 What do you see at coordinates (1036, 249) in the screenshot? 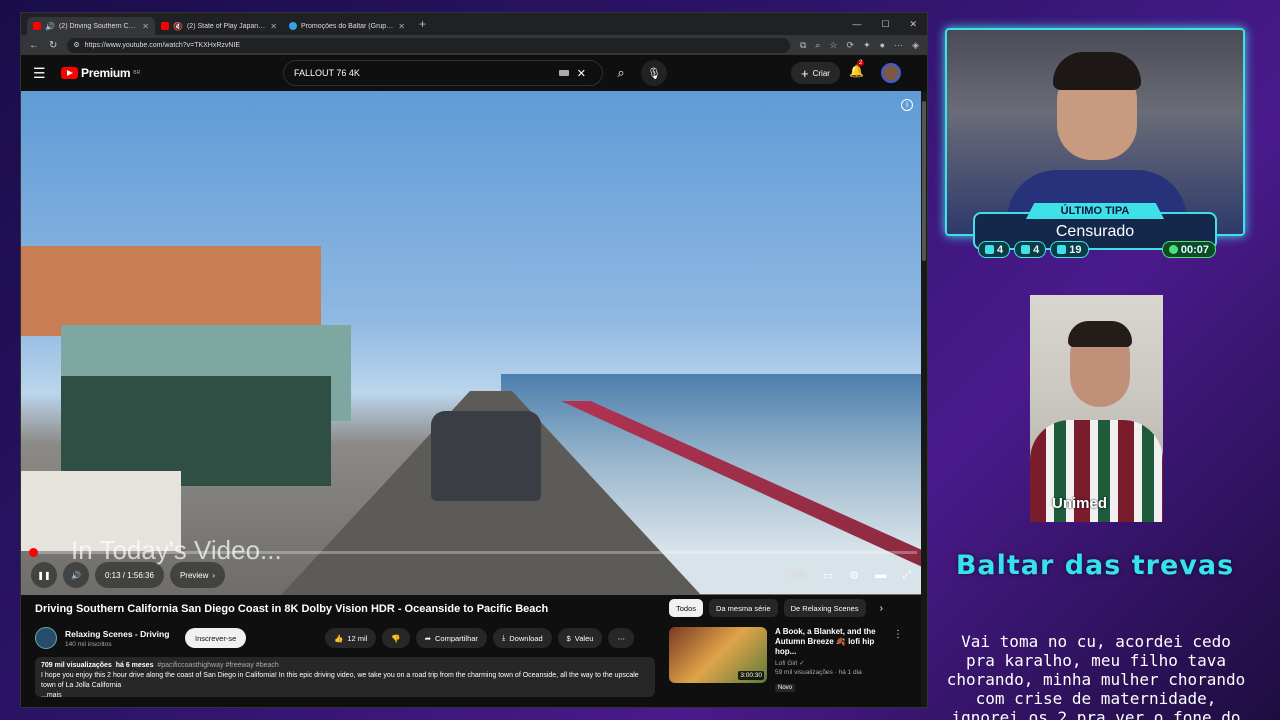
I see `stat-value: 4` at bounding box center [1036, 249].